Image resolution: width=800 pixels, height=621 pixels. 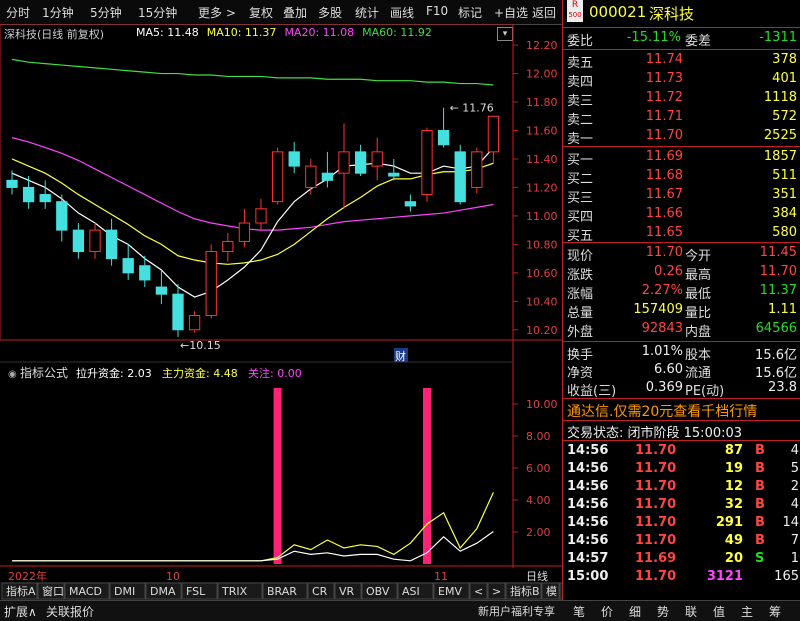 I want to click on ask-row: 卖三 11.72 1118, so click(x=681, y=99).